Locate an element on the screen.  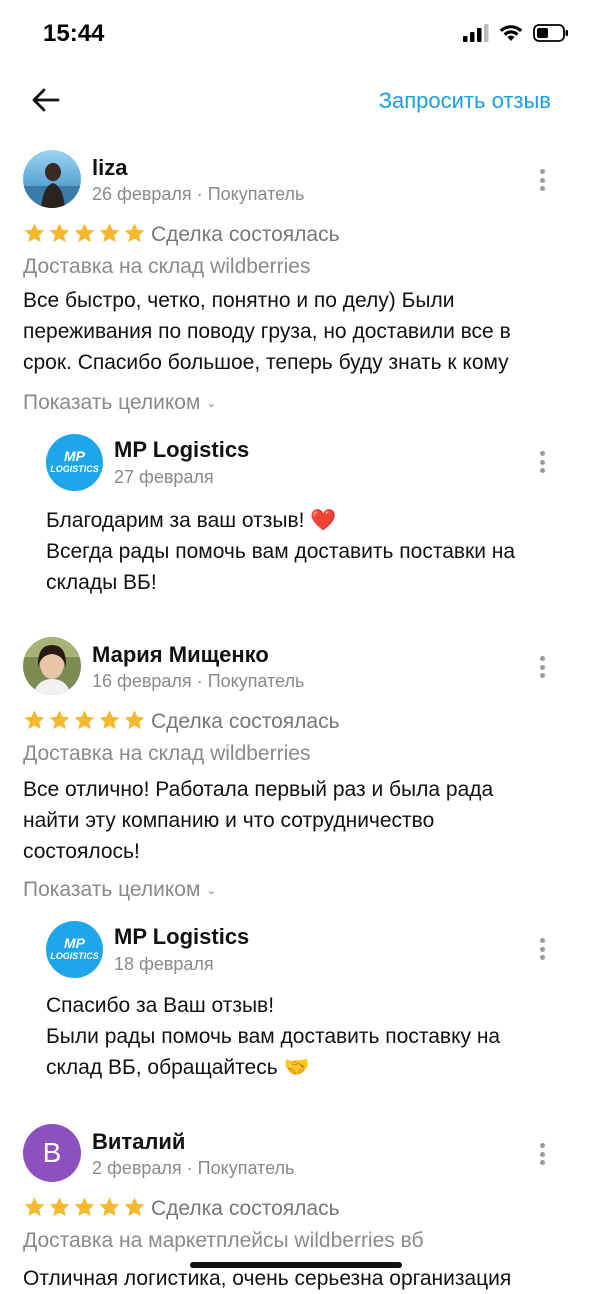
avatar-letter: В is located at coordinates (52, 1152).